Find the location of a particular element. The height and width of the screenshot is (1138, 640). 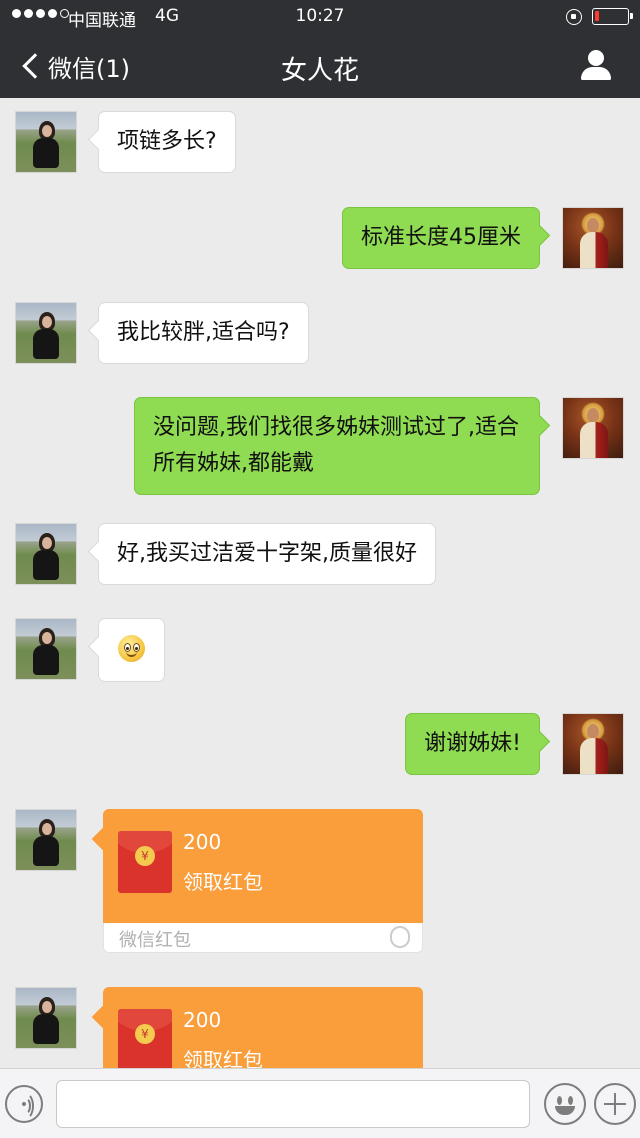

status-bar: 中国联通 4G 10:27 is located at coordinates (320, 17).